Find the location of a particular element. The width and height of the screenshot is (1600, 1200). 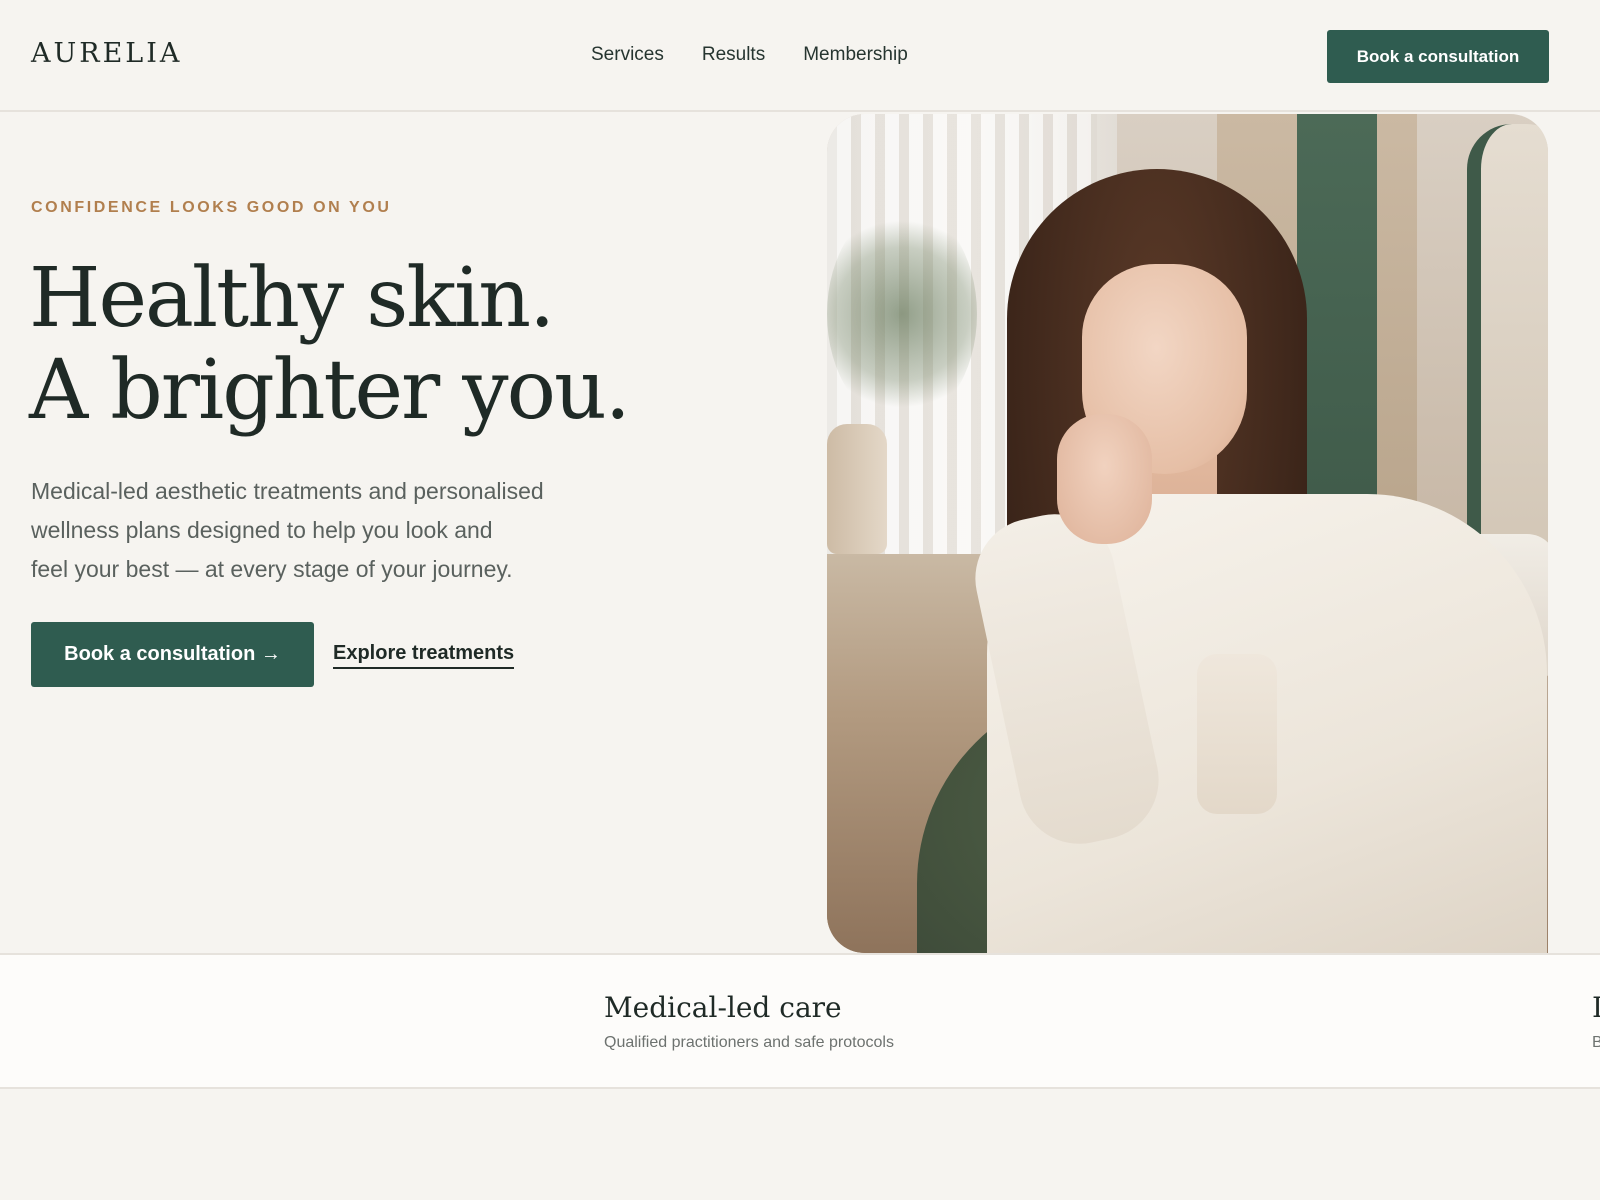

explore-treatments-link: Explore treatments is located at coordinates (424, 655).